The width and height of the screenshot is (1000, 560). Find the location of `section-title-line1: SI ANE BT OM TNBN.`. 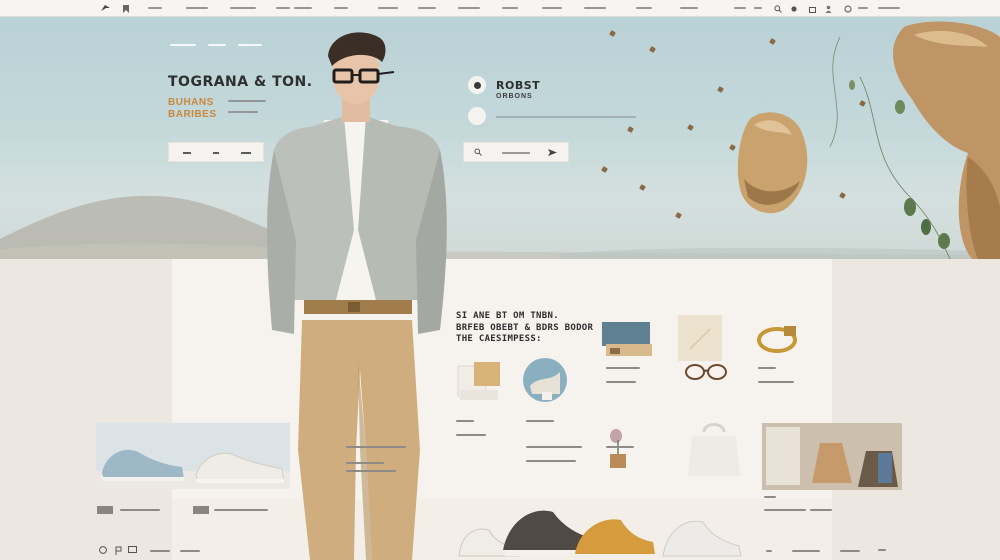

section-title-line1: SI ANE BT OM TNBN. is located at coordinates (507, 316).